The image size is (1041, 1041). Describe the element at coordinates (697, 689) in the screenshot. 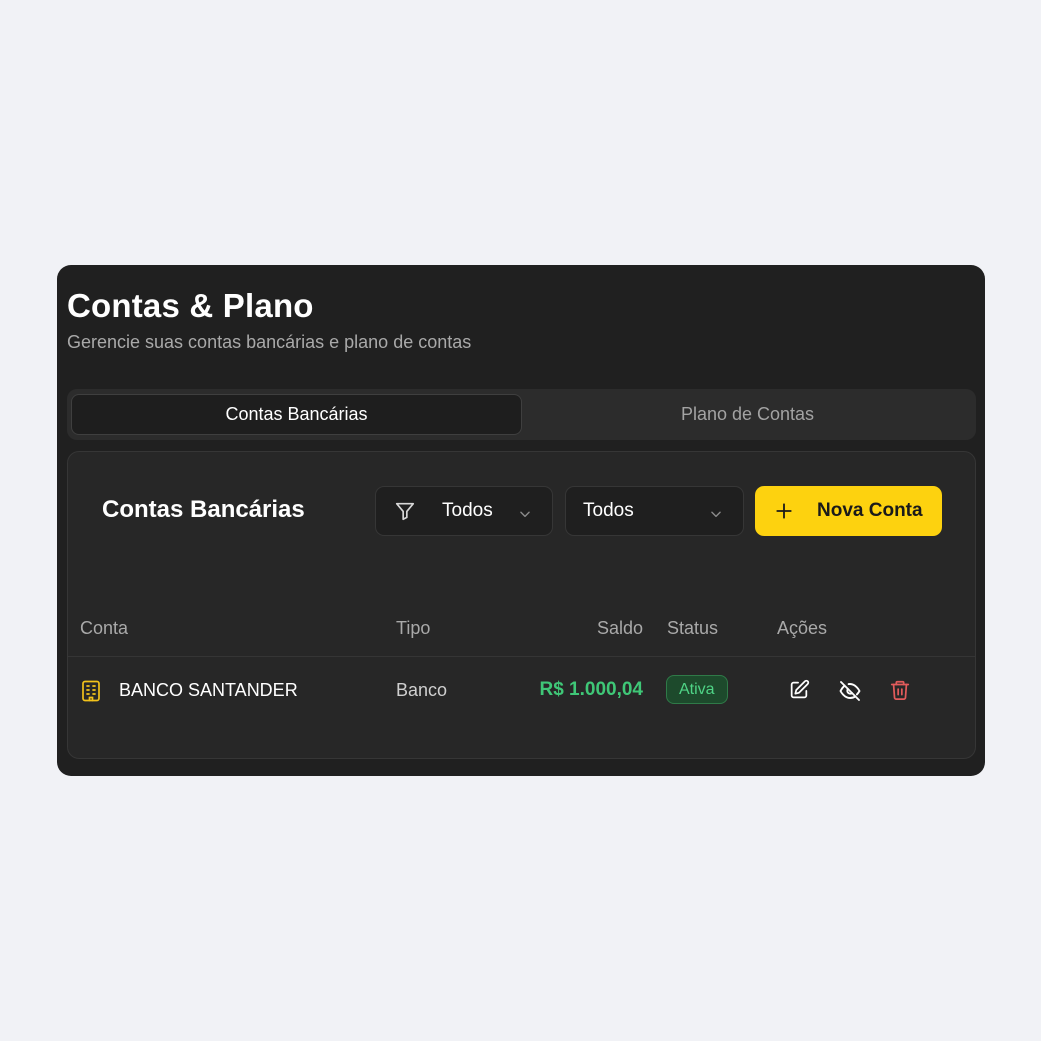

I see `status-badge: Ativa` at that location.